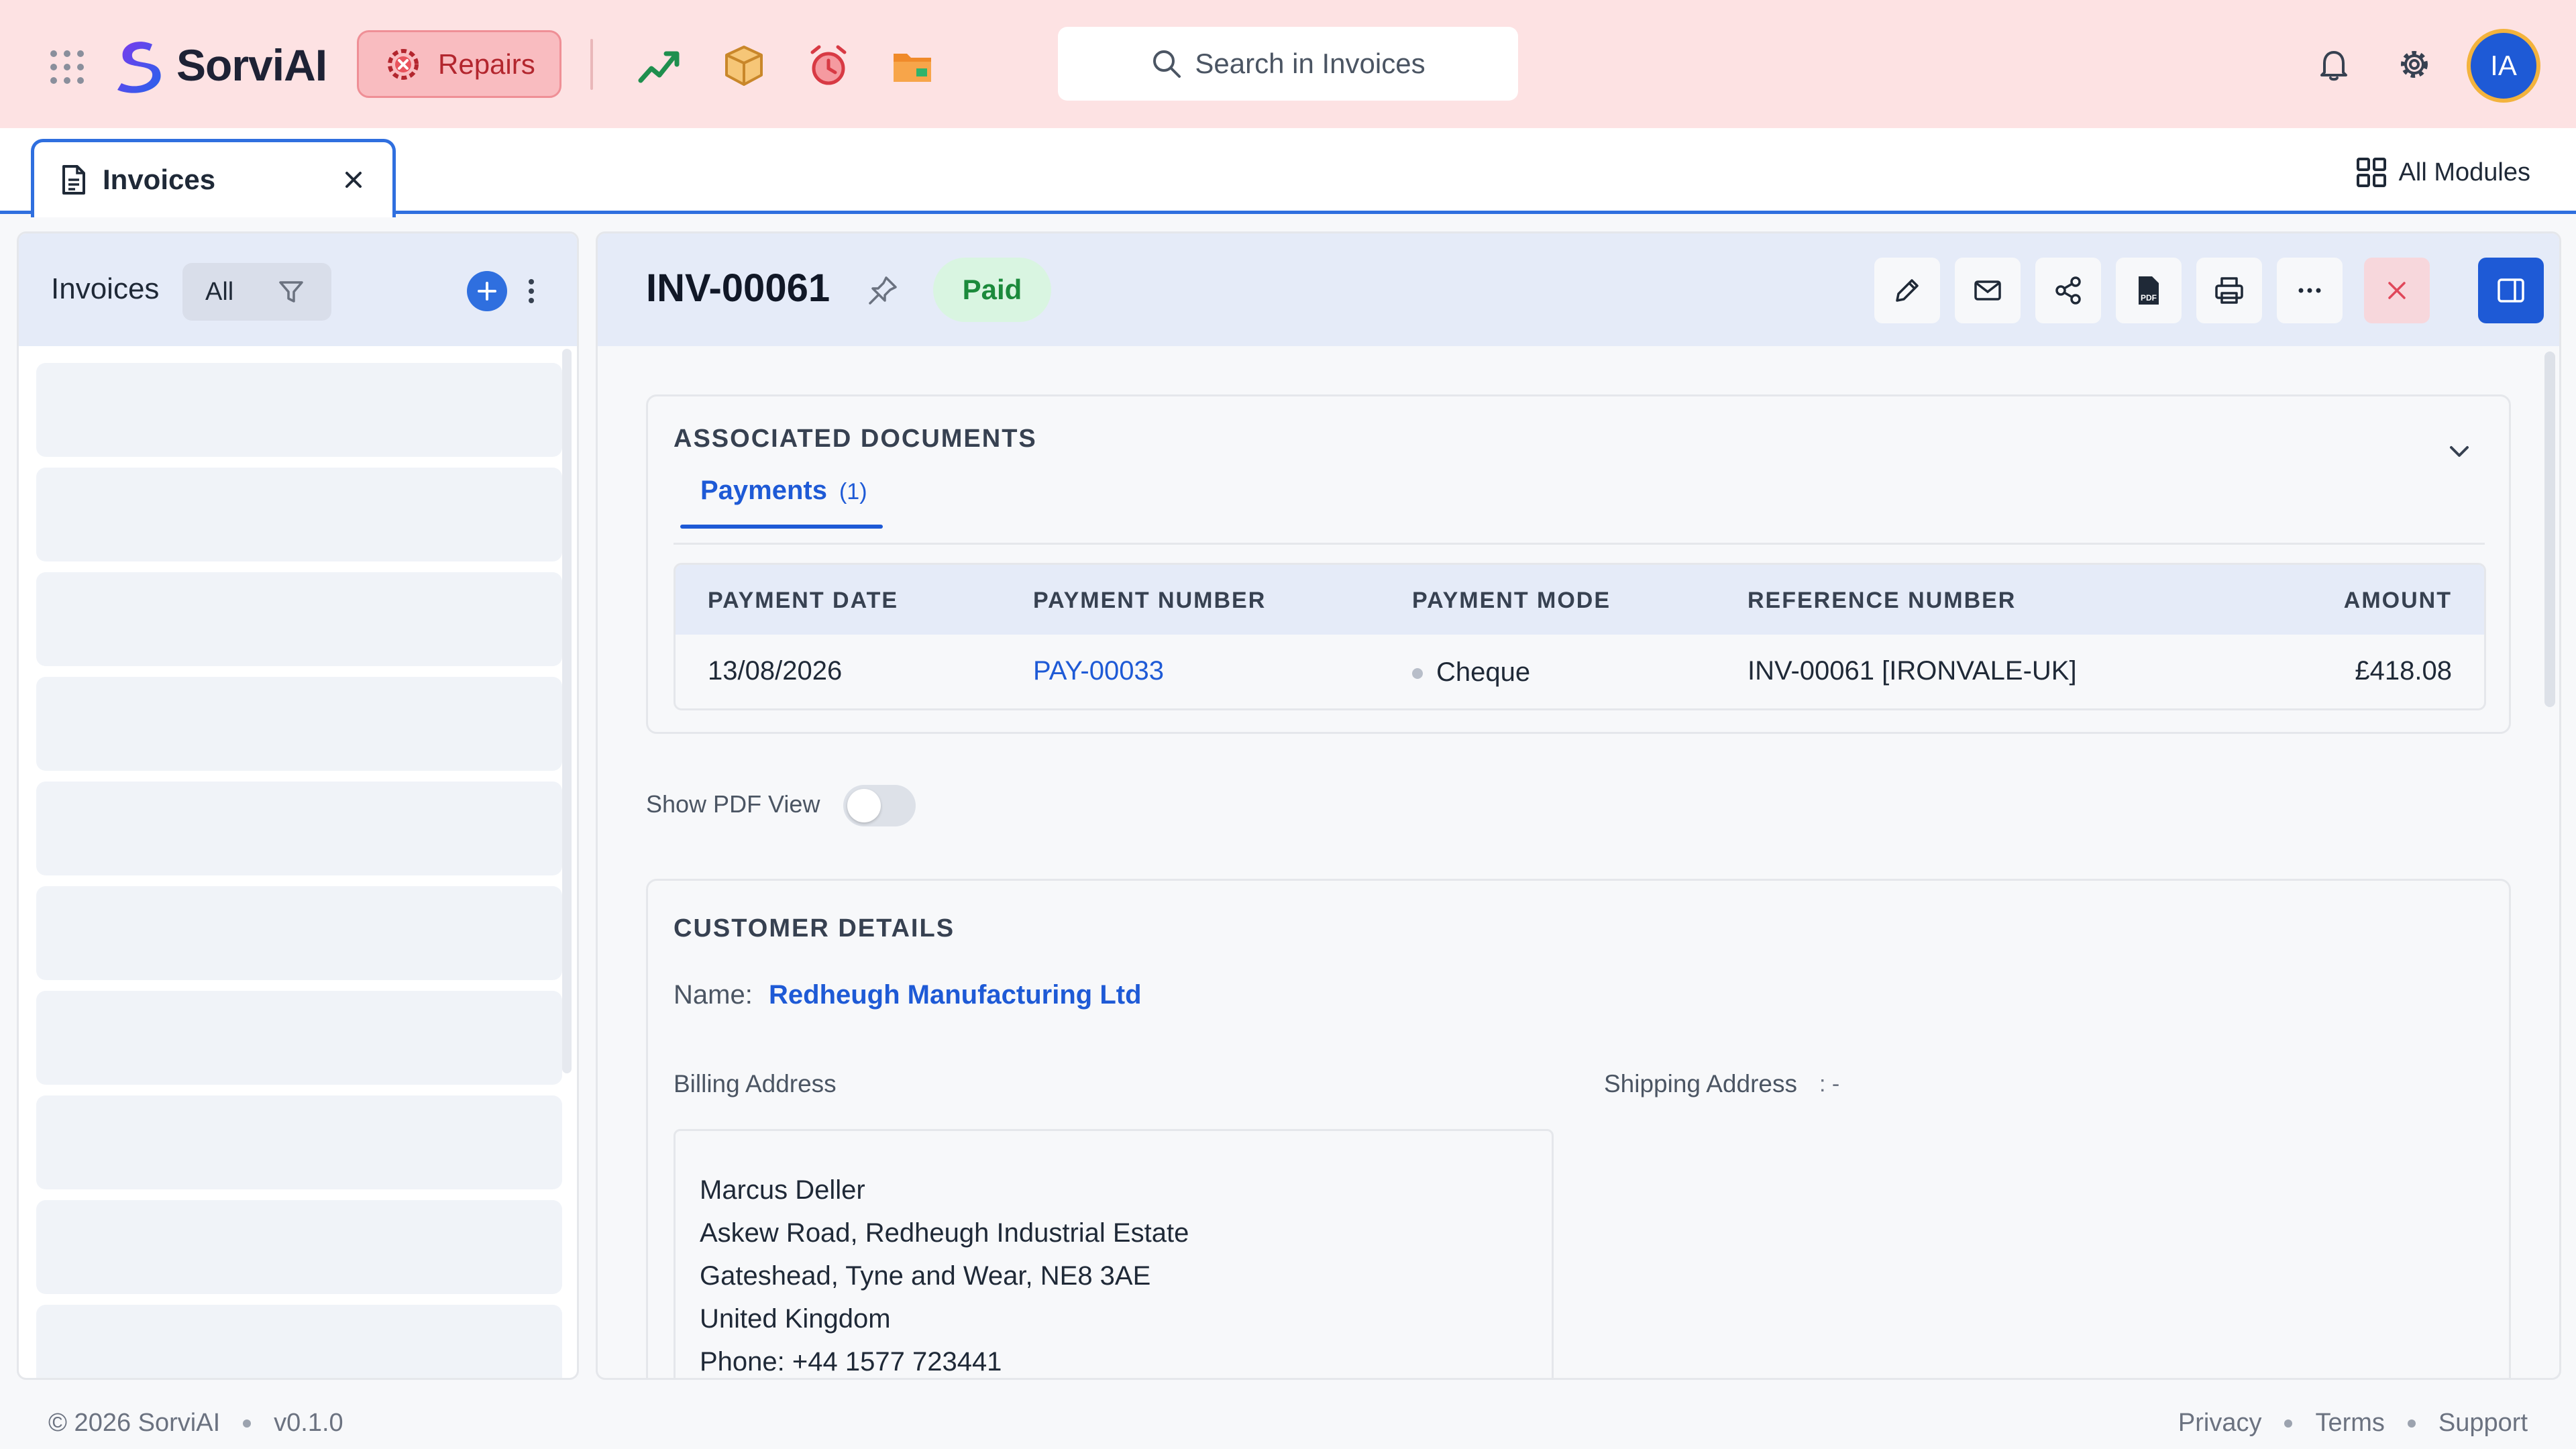  I want to click on payment-mode-cell: Cheque, so click(1471, 672).